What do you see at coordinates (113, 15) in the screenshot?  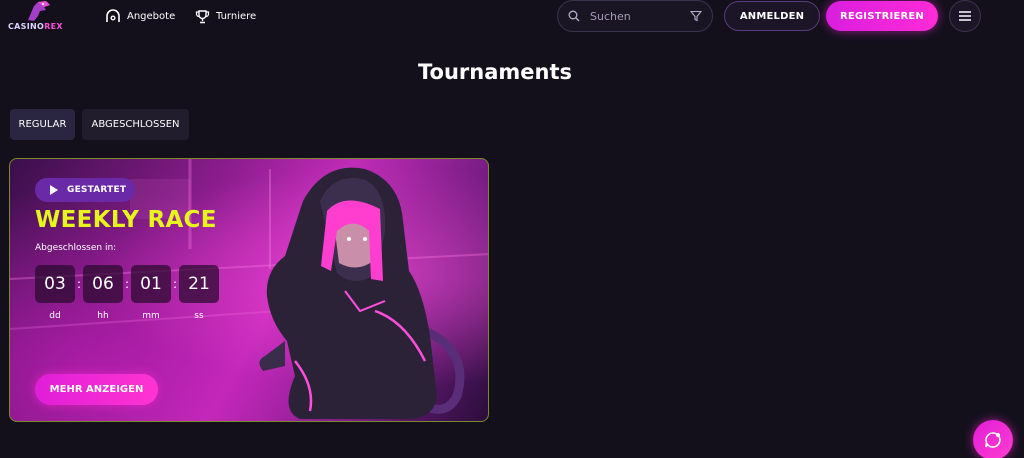 I see `gift-dome-icon` at bounding box center [113, 15].